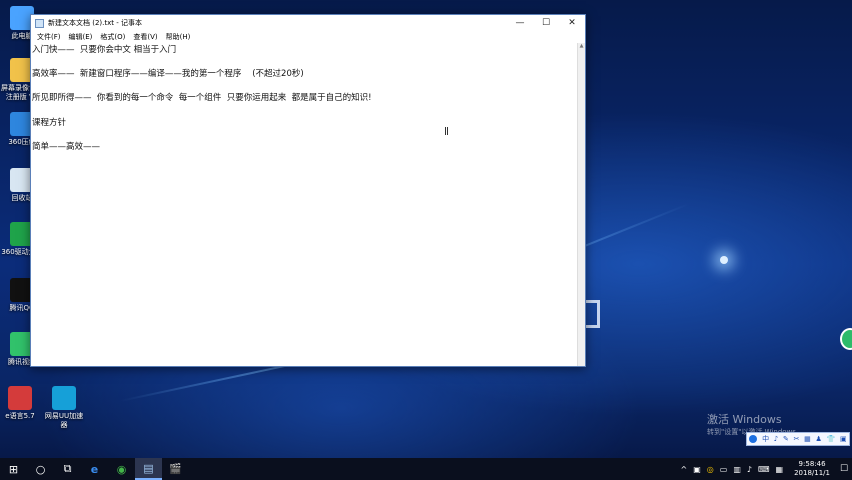  Describe the element at coordinates (81, 37) in the screenshot. I see `menu-edit: 编辑(E)` at that location.